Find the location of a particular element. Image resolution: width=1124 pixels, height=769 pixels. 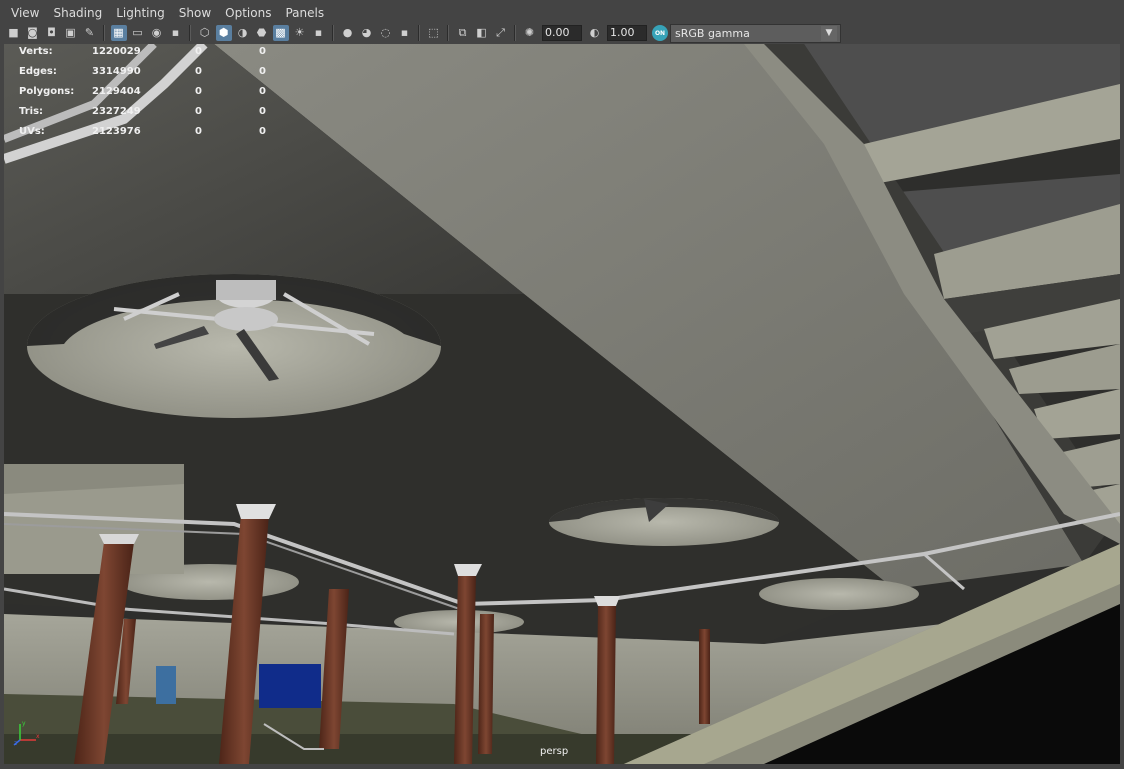

hud-label: Edges: is located at coordinates (38, 71).